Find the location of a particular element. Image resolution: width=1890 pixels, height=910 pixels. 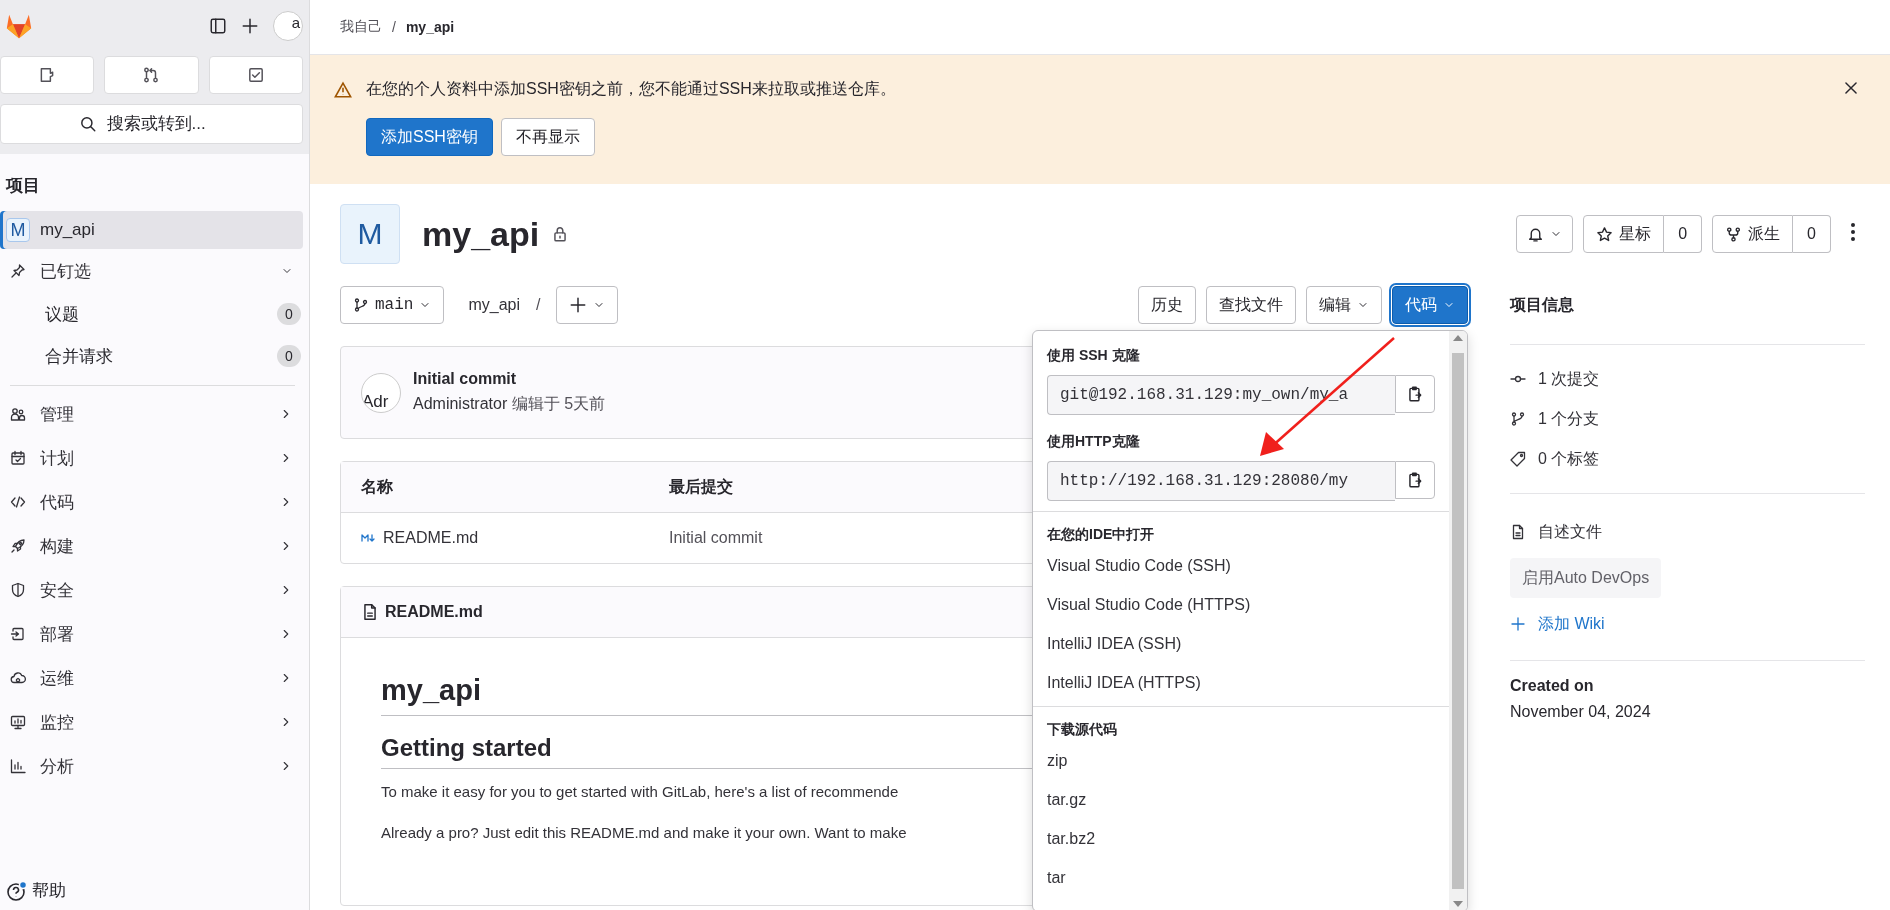

fork-icon is located at coordinates (1734, 234).